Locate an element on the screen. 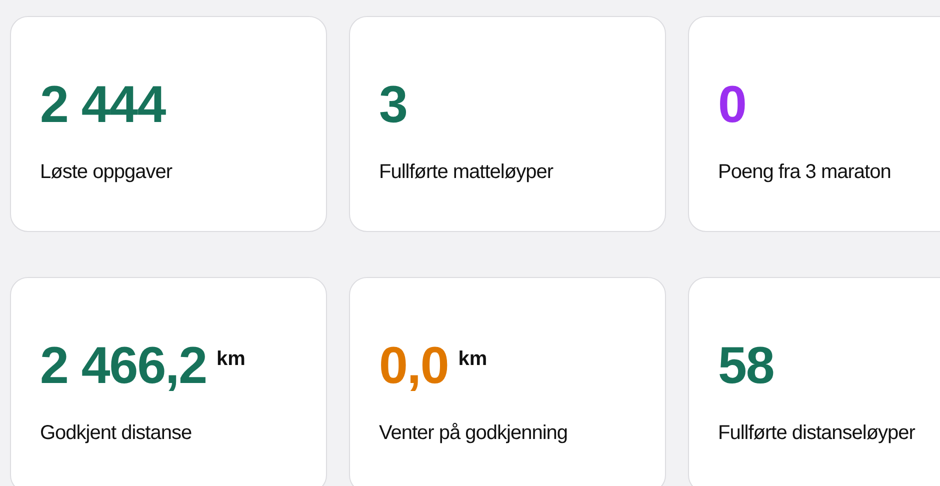  stat-value: 2 444 is located at coordinates (103, 105).